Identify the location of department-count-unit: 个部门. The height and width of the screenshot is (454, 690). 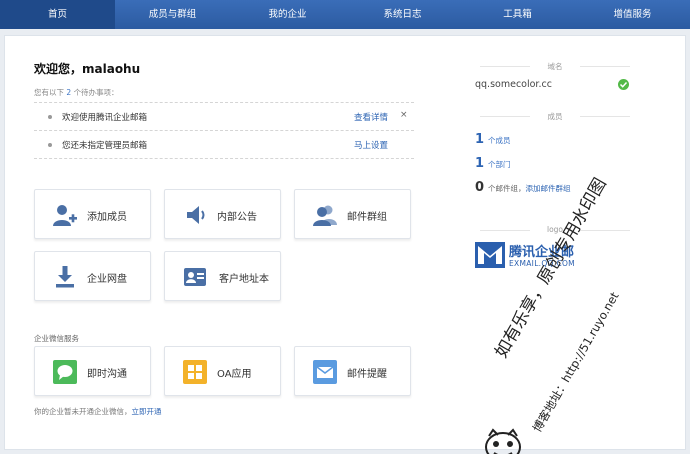
(499, 164).